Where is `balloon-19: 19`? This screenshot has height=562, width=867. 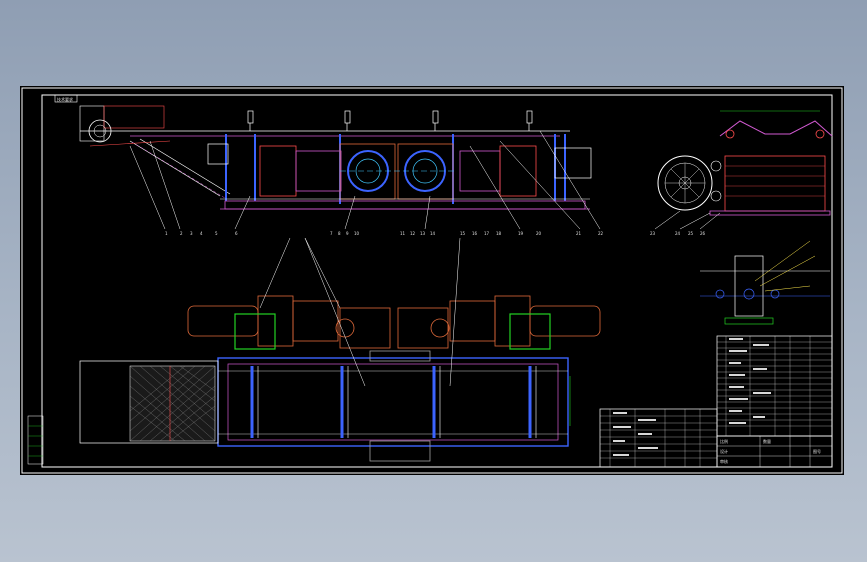 balloon-19: 19 is located at coordinates (521, 233).